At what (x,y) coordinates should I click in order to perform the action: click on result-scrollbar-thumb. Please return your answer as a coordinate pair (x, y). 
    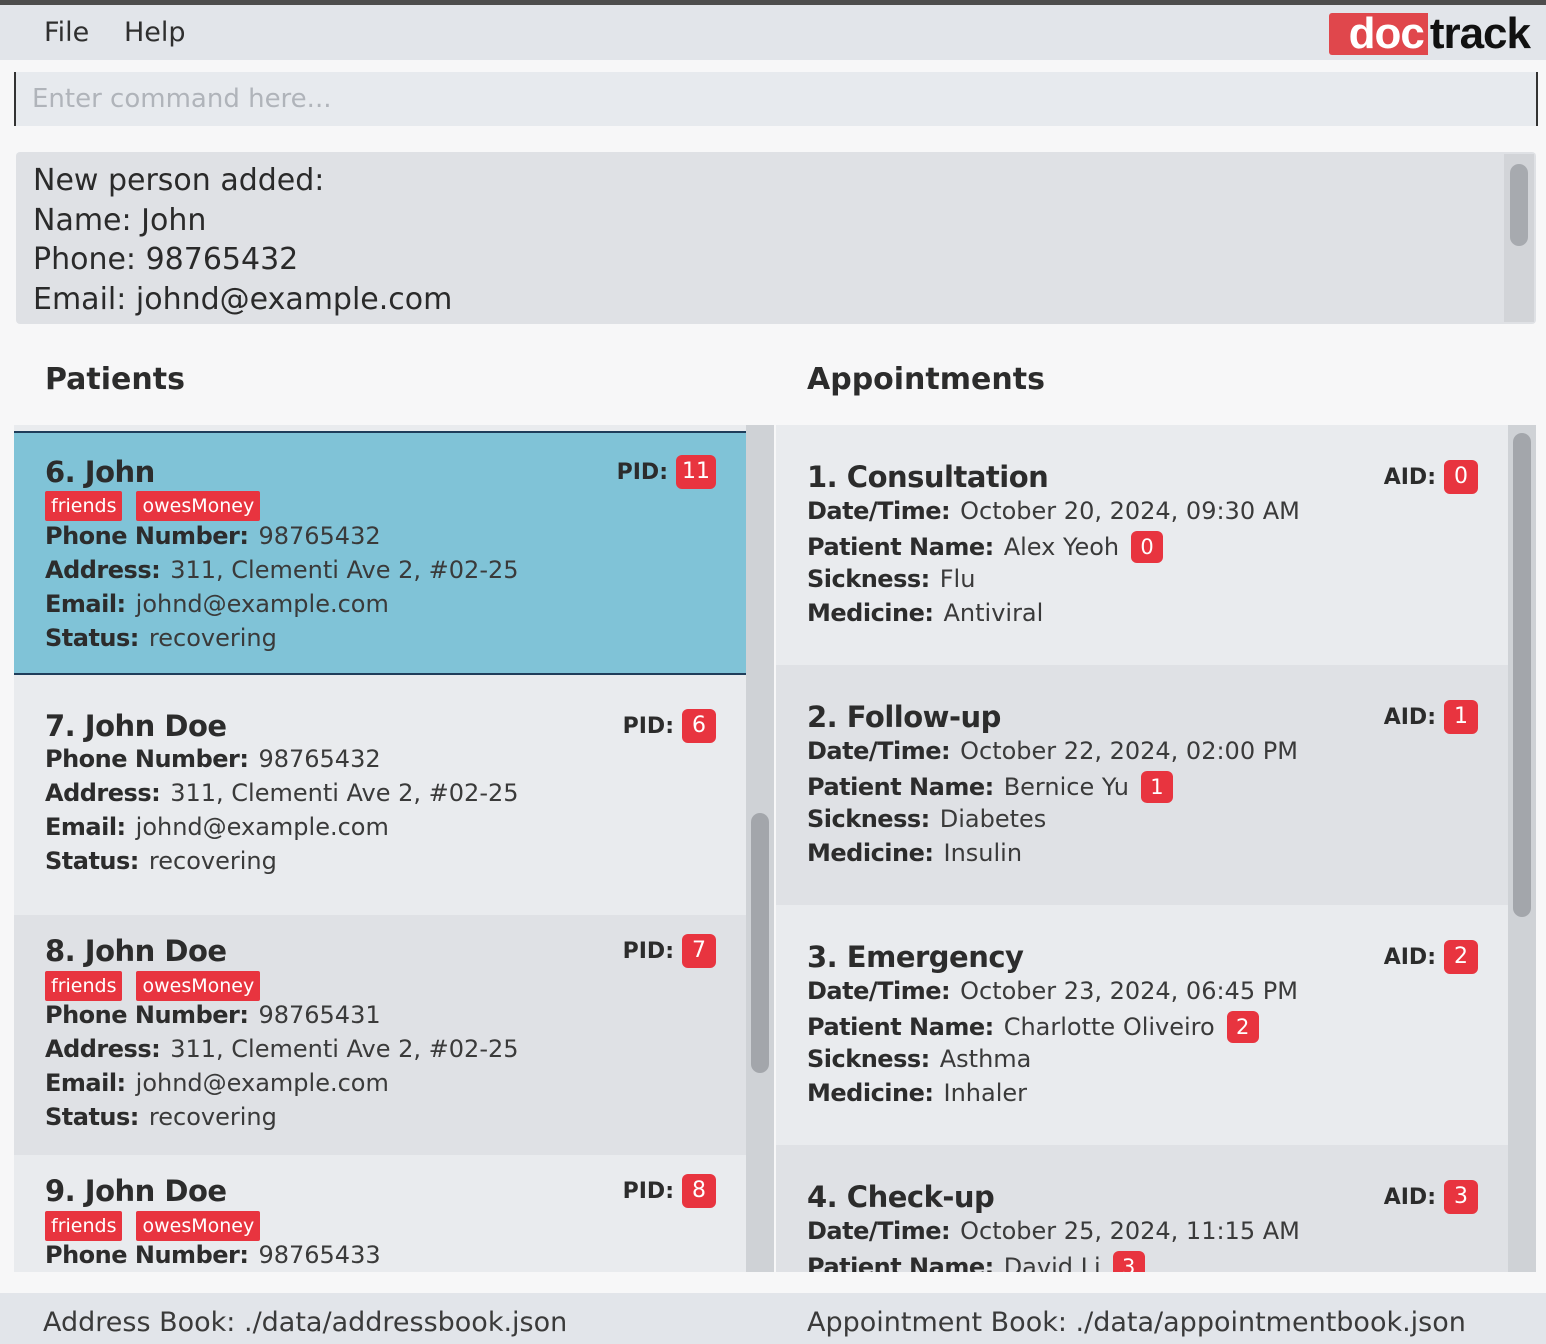
    Looking at the image, I should click on (1519, 205).